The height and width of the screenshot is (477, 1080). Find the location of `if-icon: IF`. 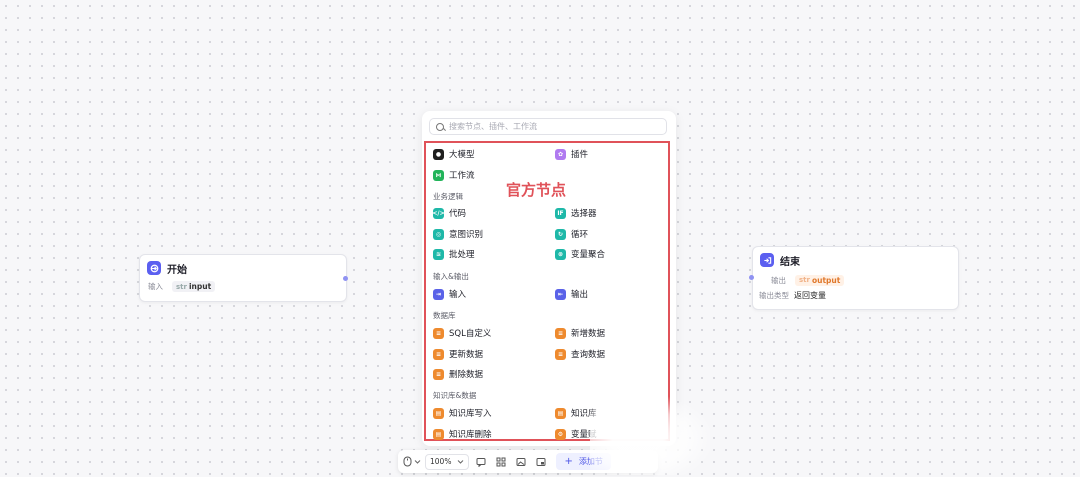

if-icon: IF is located at coordinates (560, 213).